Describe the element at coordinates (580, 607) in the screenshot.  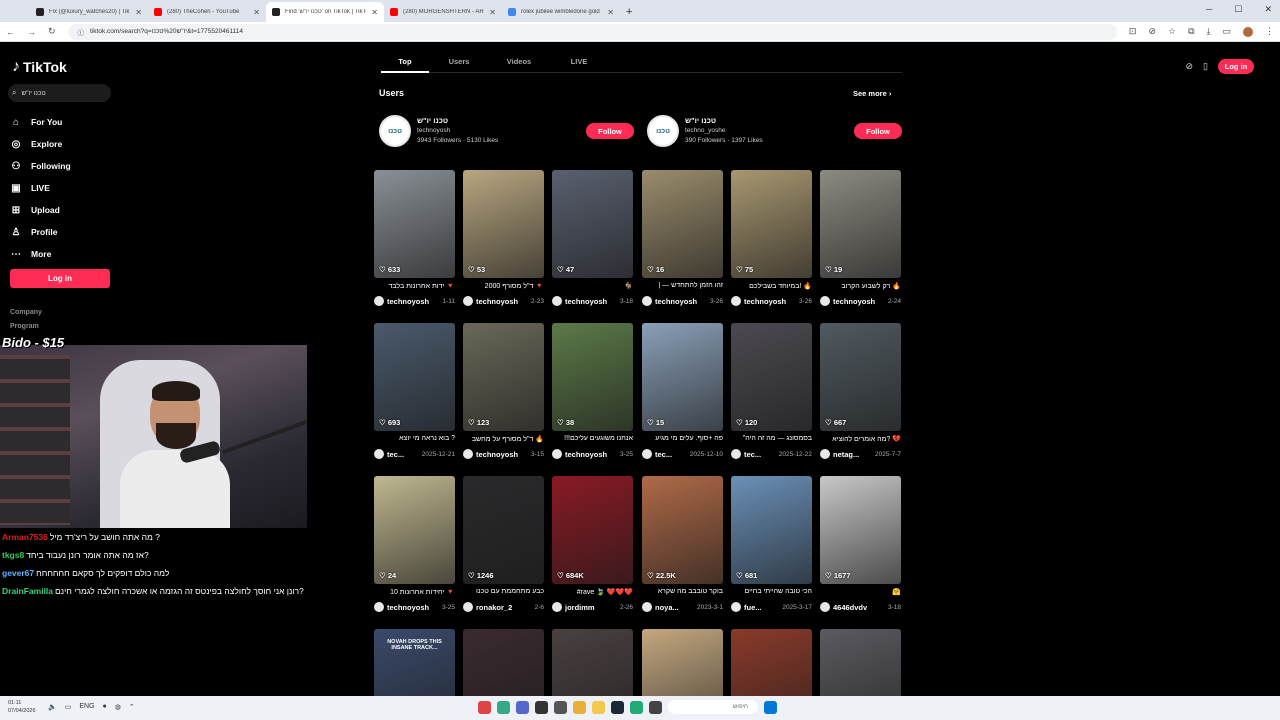
I see `author-name: jordimm` at that location.